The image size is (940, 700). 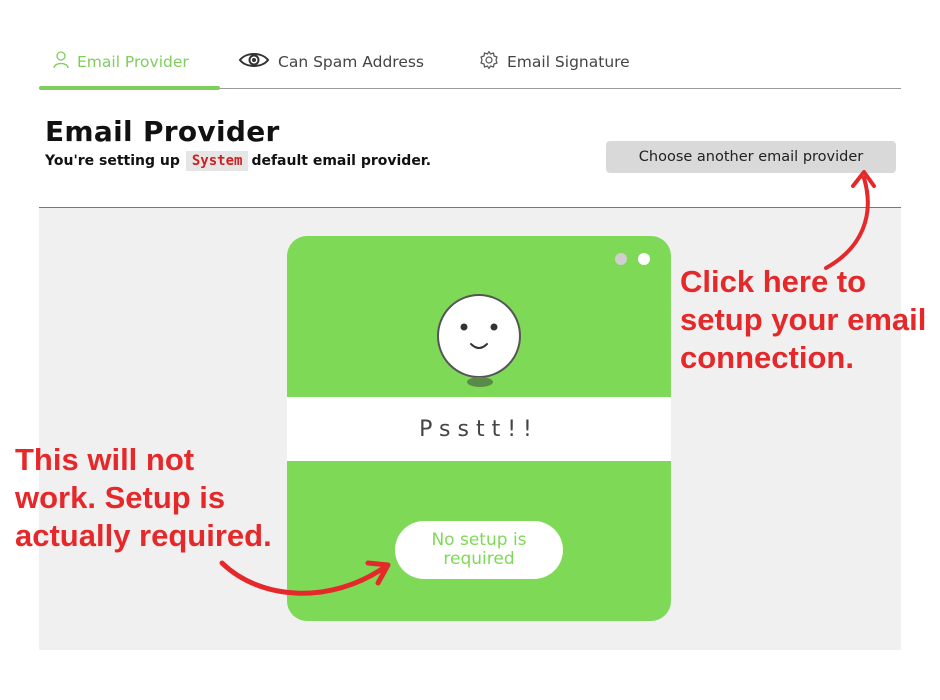 I want to click on arrow-head-up, so click(x=863, y=179).